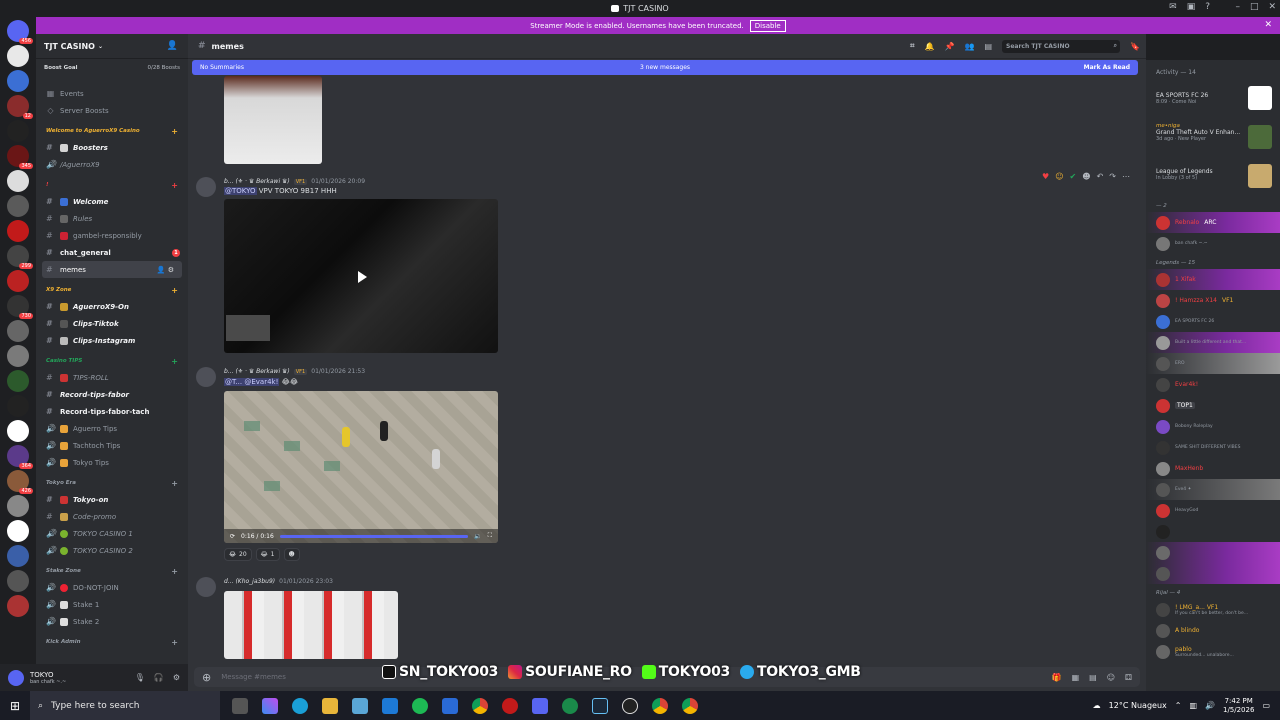  Describe the element at coordinates (112, 587) in the screenshot. I see `channel-do-not-join: 🔊 DO-NOT-JOIN` at that location.